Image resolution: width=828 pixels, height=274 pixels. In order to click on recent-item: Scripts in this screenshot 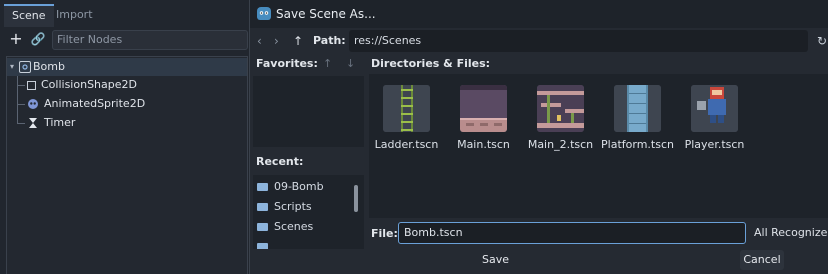, I will do `click(284, 207)`.